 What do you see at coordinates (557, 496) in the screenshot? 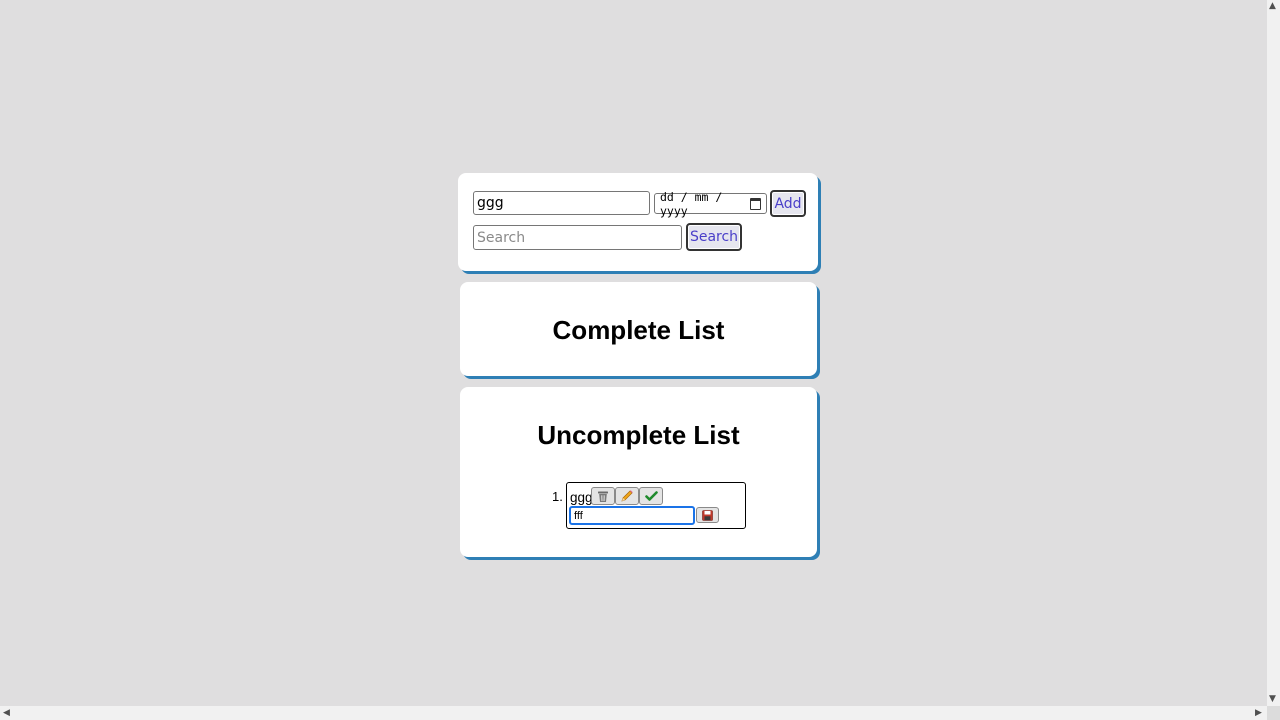
I see `list-item-number: 1.` at bounding box center [557, 496].